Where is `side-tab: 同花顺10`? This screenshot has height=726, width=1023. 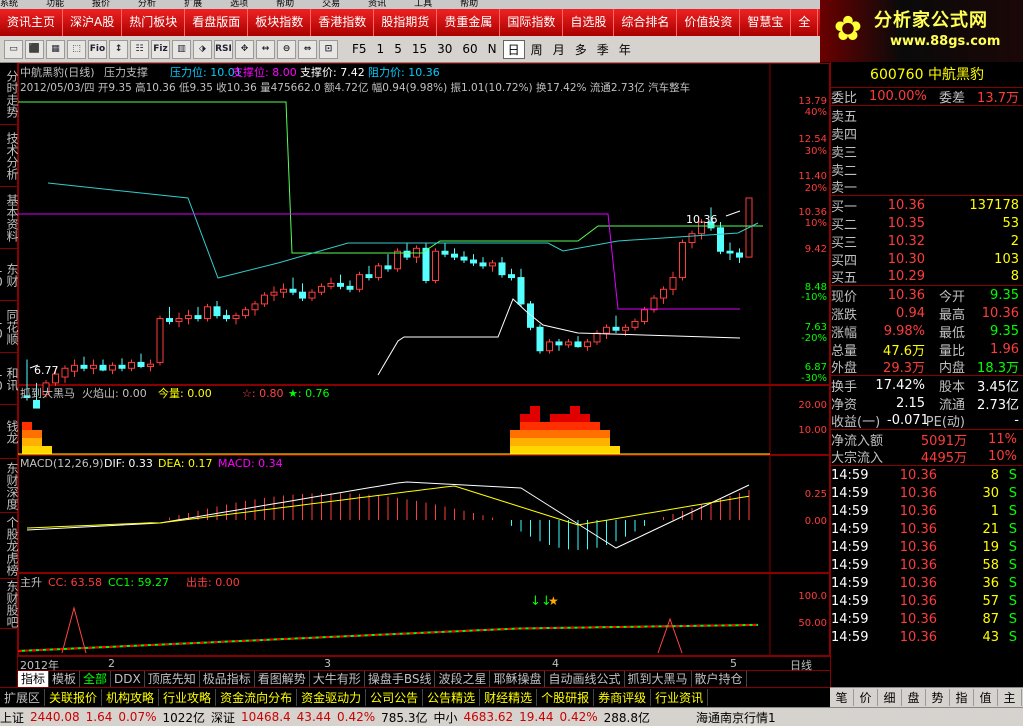
side-tab: 同花顺10 is located at coordinates (9, 327).